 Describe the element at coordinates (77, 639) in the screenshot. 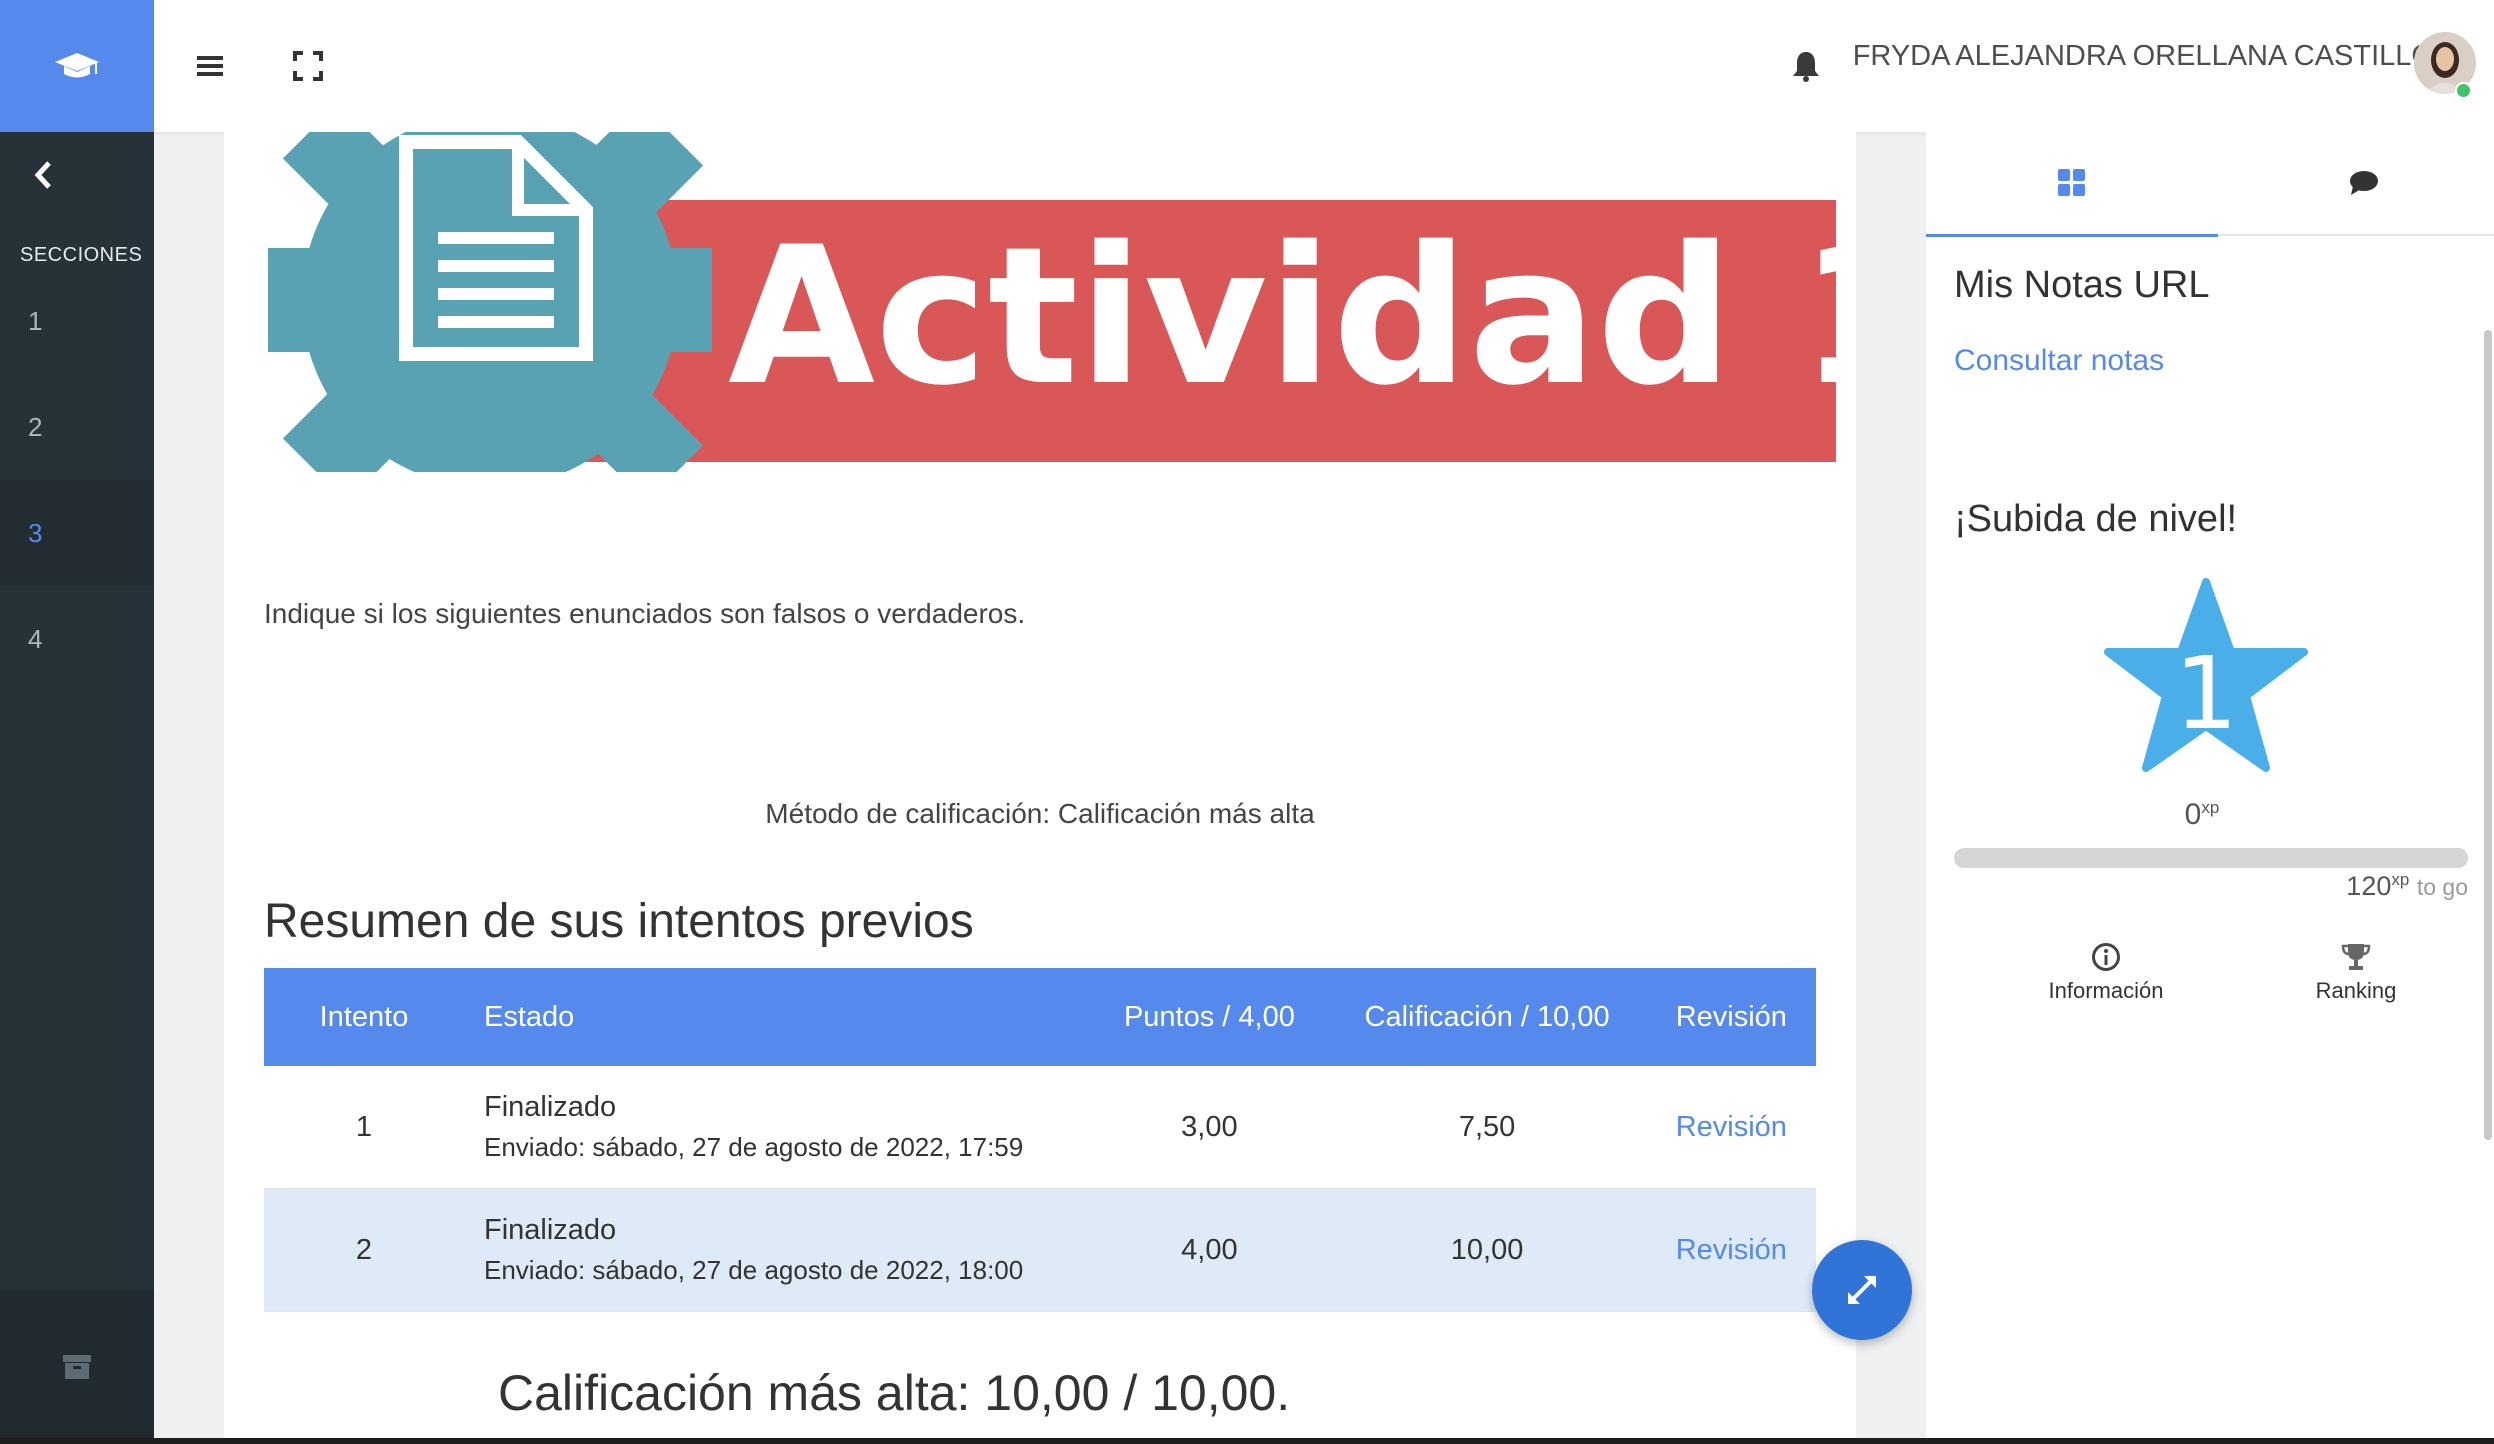

I see `section-item-4: 4` at that location.